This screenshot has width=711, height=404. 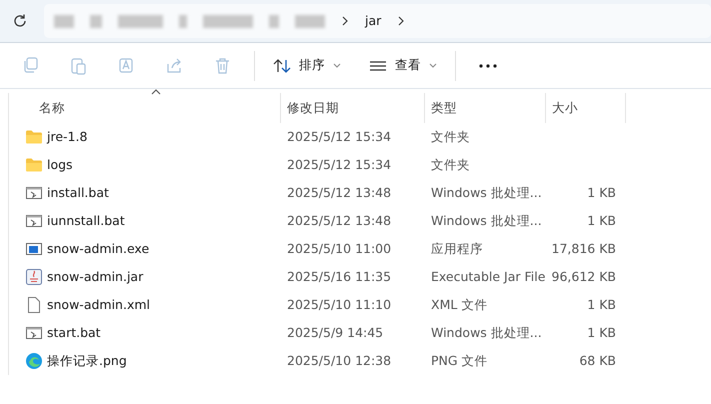 What do you see at coordinates (339, 361) in the screenshot?
I see `modified-date: 2025/5/10 12:38` at bounding box center [339, 361].